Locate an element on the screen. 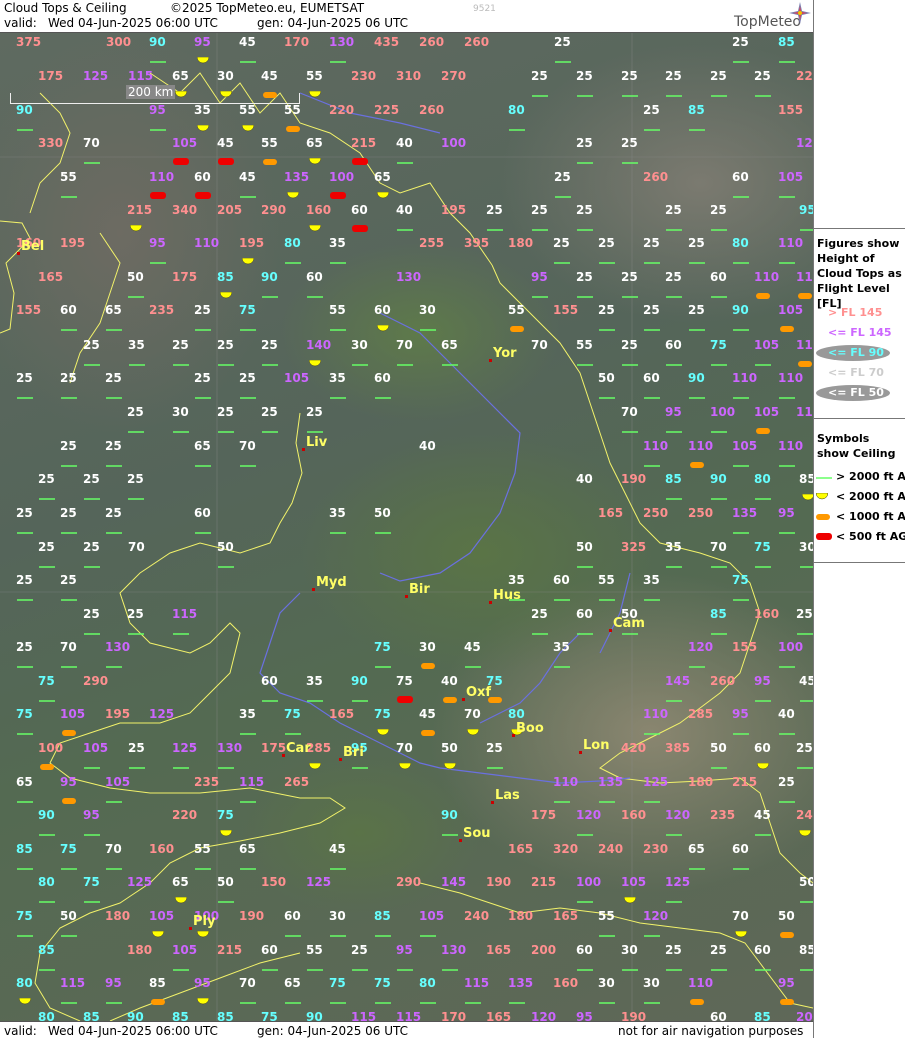  cloud-top-label: 120 is located at coordinates (589, 815).